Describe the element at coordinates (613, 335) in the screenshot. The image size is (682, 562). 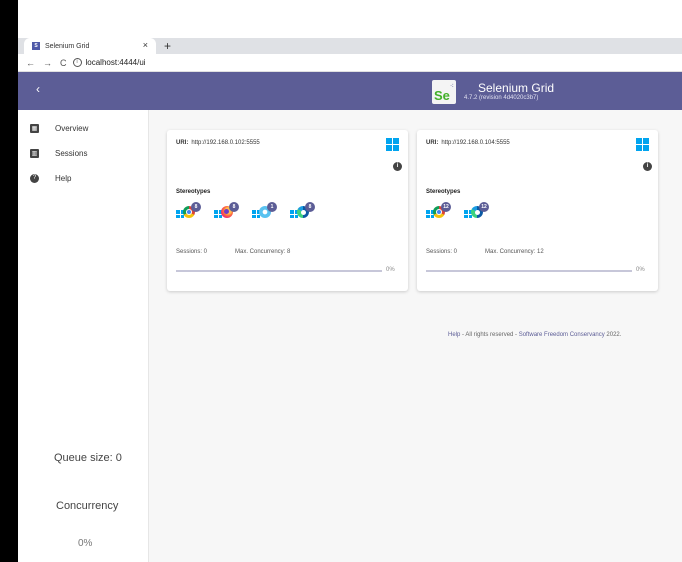
I see `footer-year: 2022.` at that location.